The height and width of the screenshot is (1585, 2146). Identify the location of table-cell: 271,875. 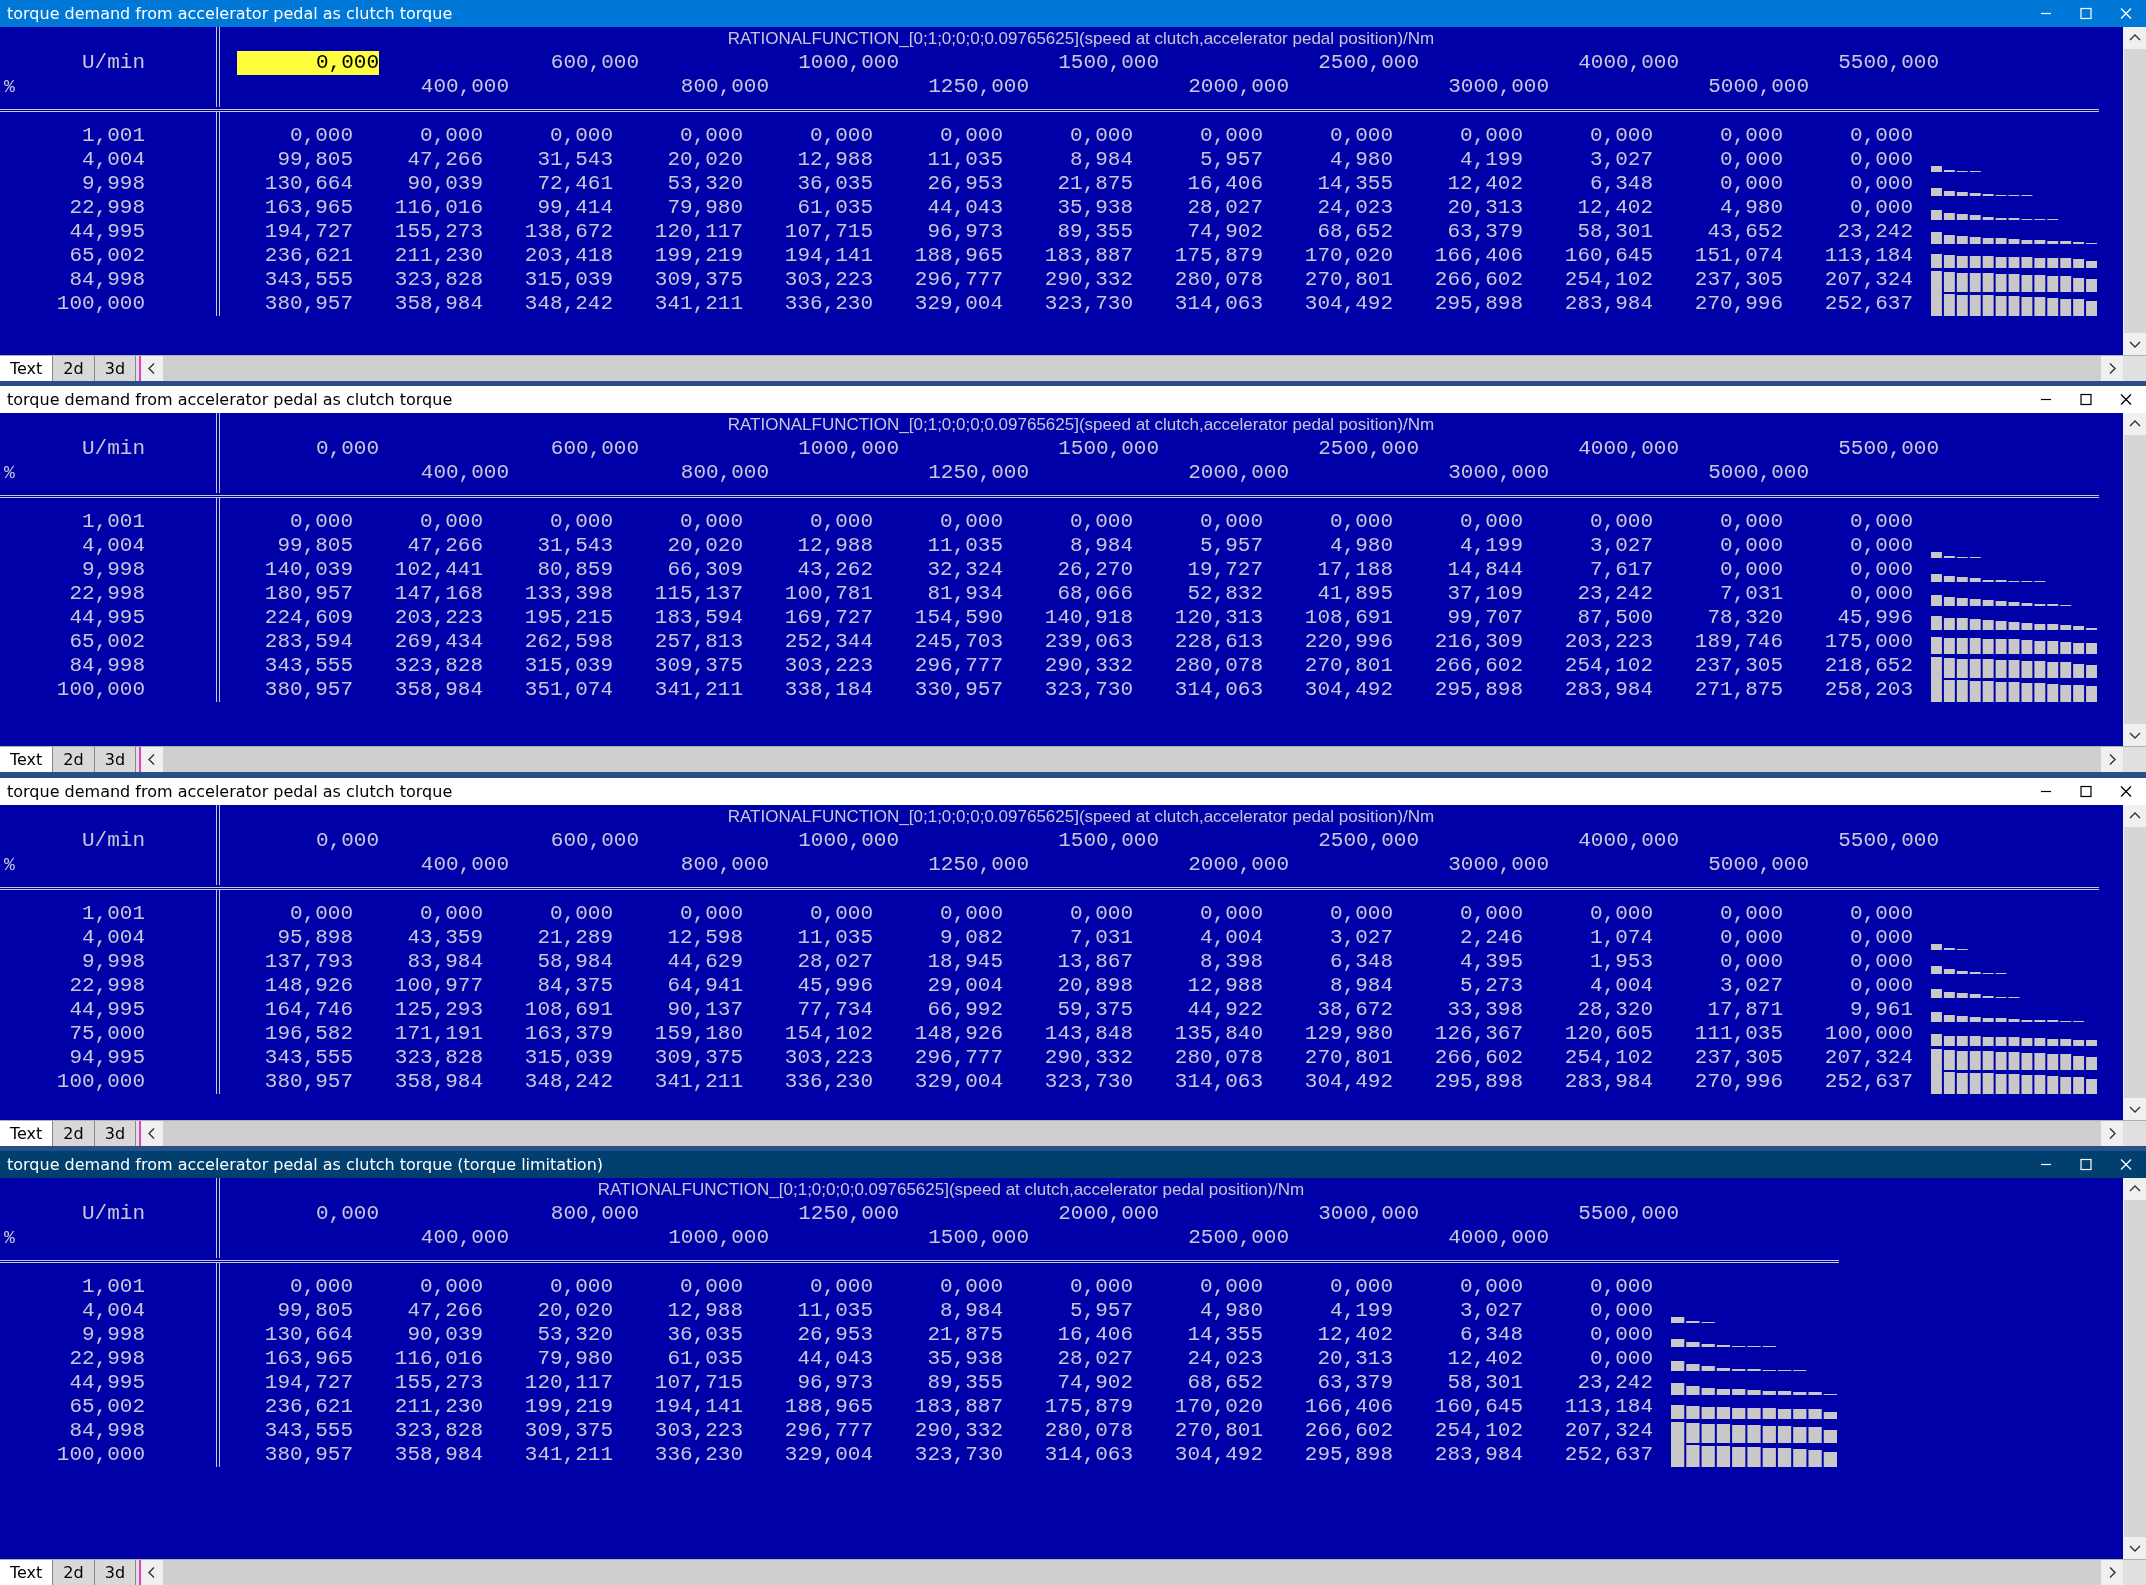
(1738, 690).